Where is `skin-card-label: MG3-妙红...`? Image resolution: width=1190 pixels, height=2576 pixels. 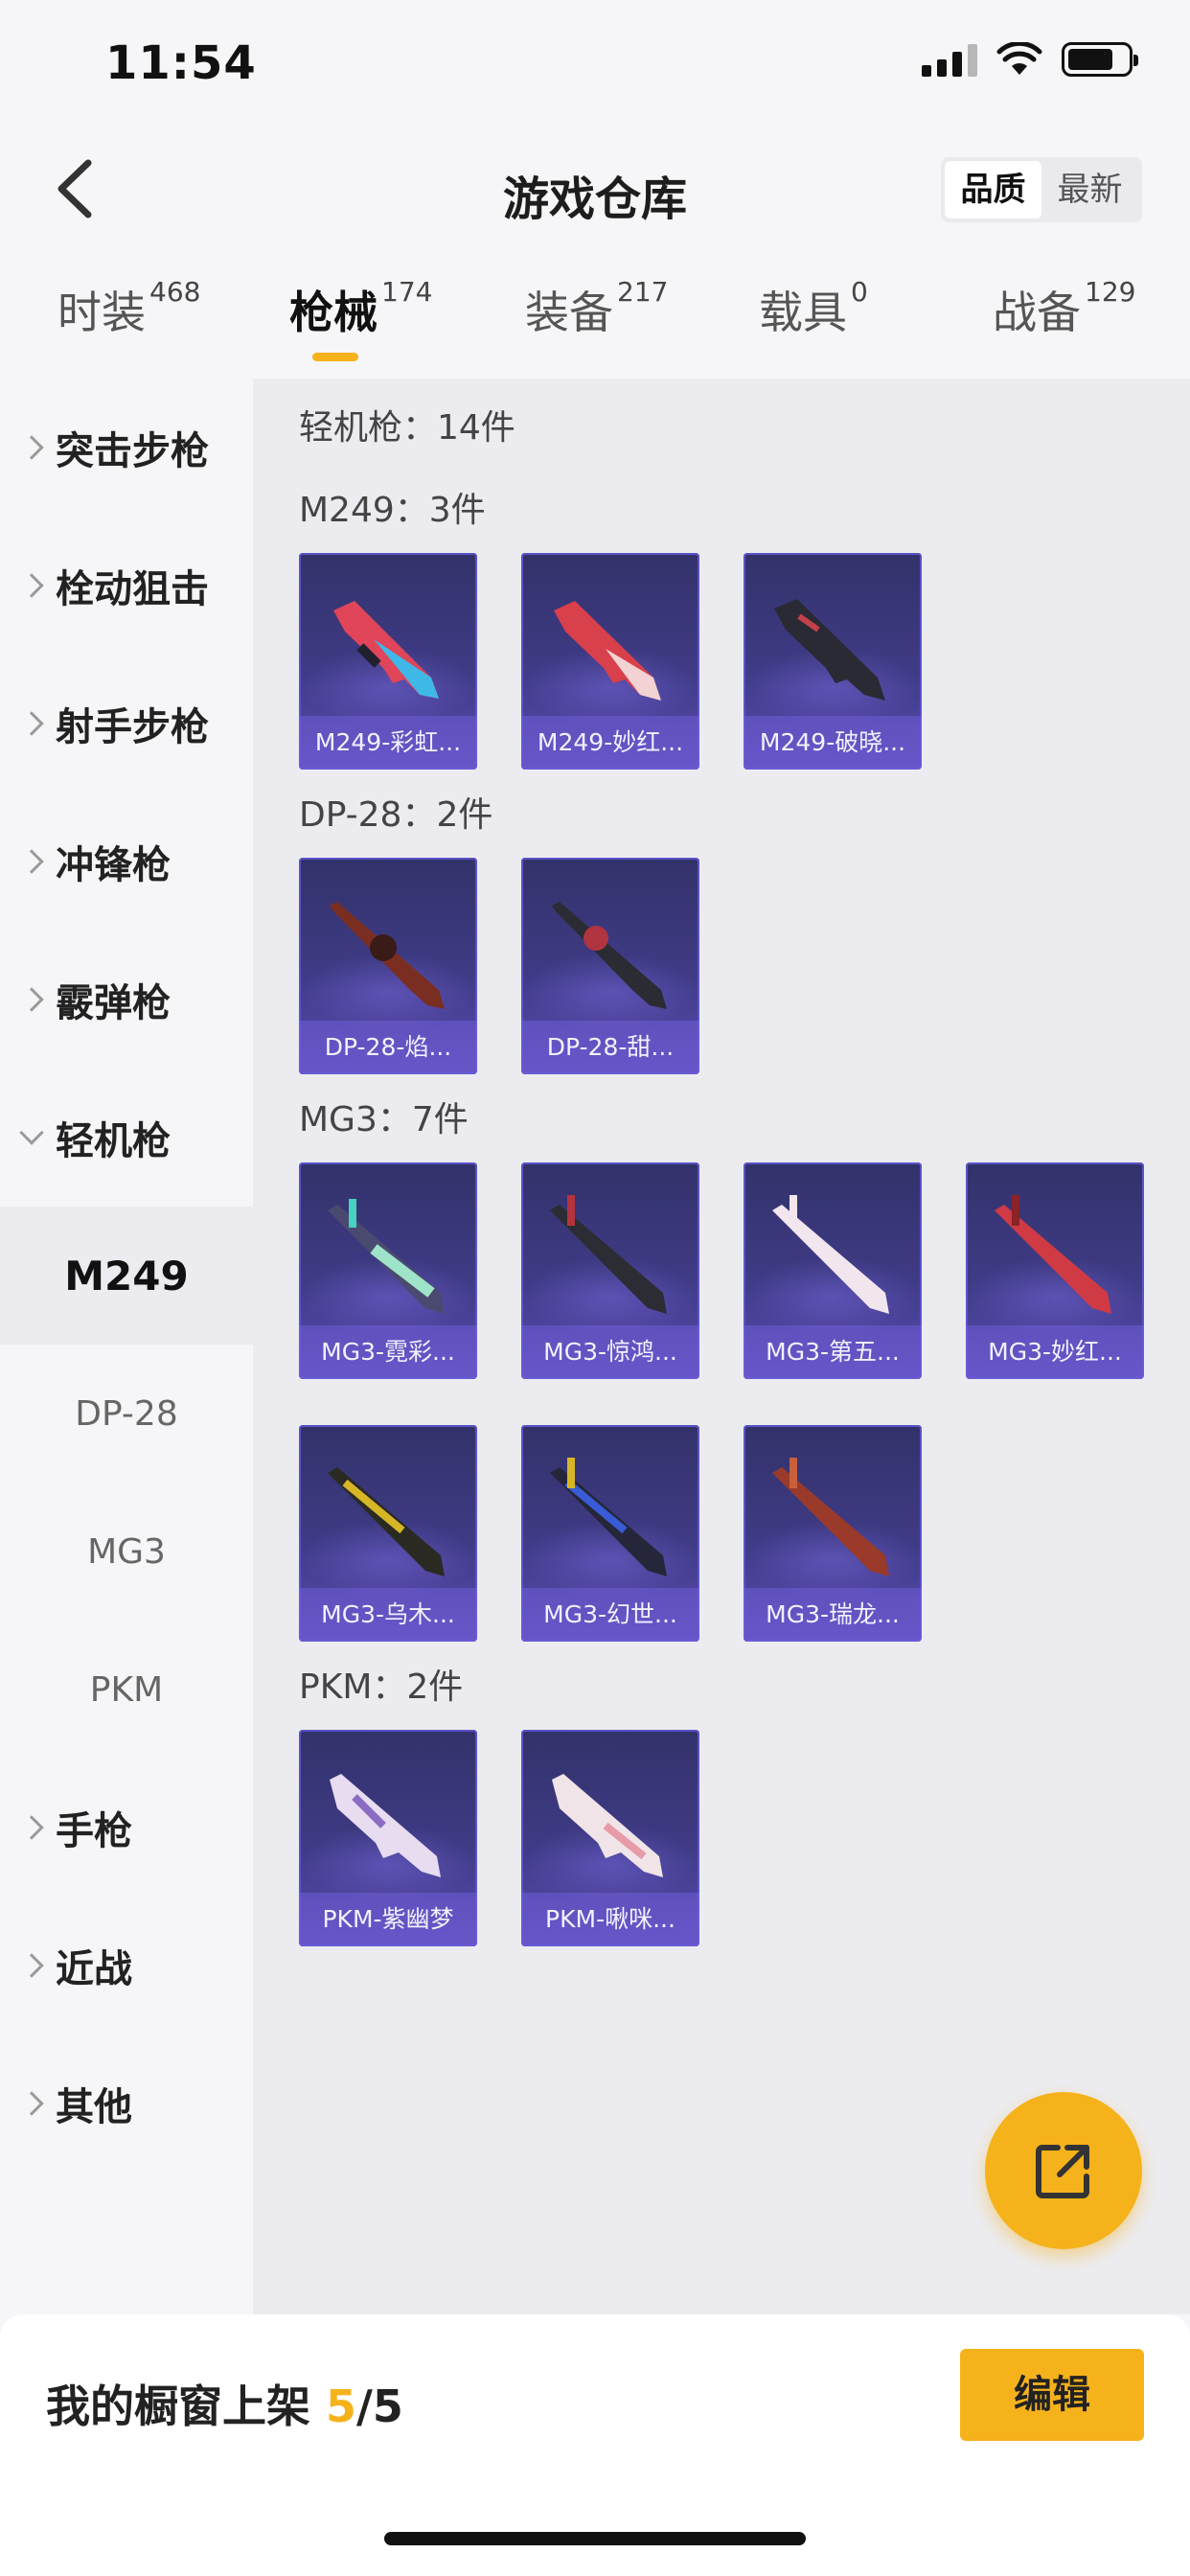
skin-card-label: MG3-妙红... is located at coordinates (1055, 1352).